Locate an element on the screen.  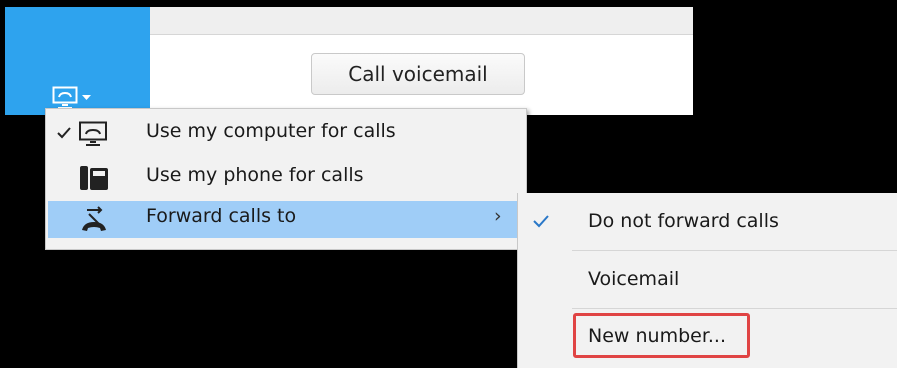
menu-item-label: Forward calls to is located at coordinates (221, 216).